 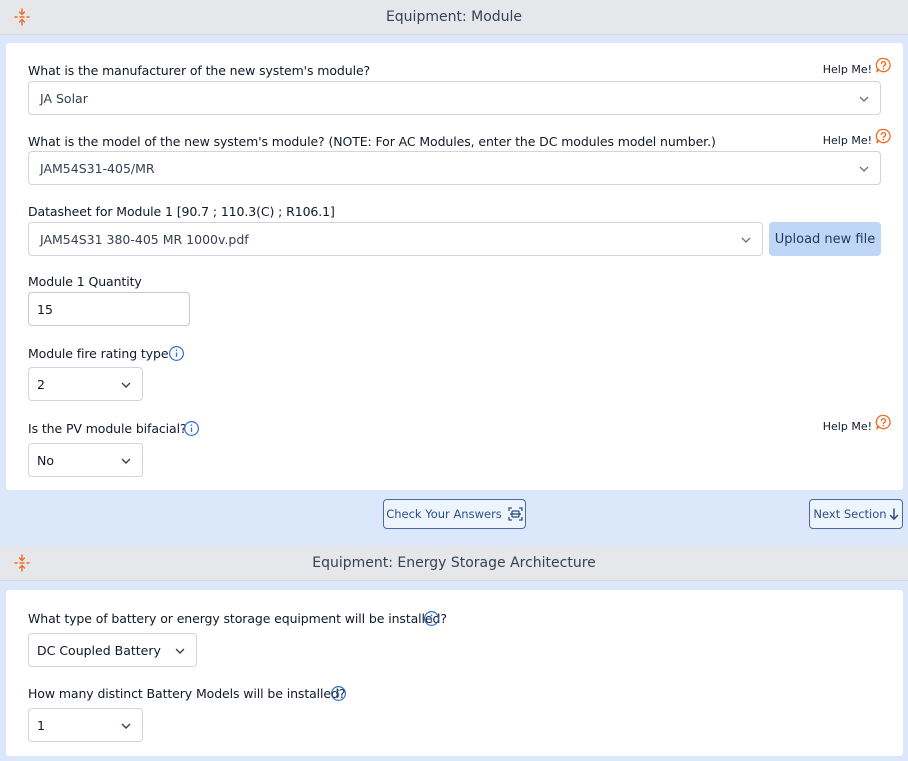 I want to click on scan-icon, so click(x=515, y=514).